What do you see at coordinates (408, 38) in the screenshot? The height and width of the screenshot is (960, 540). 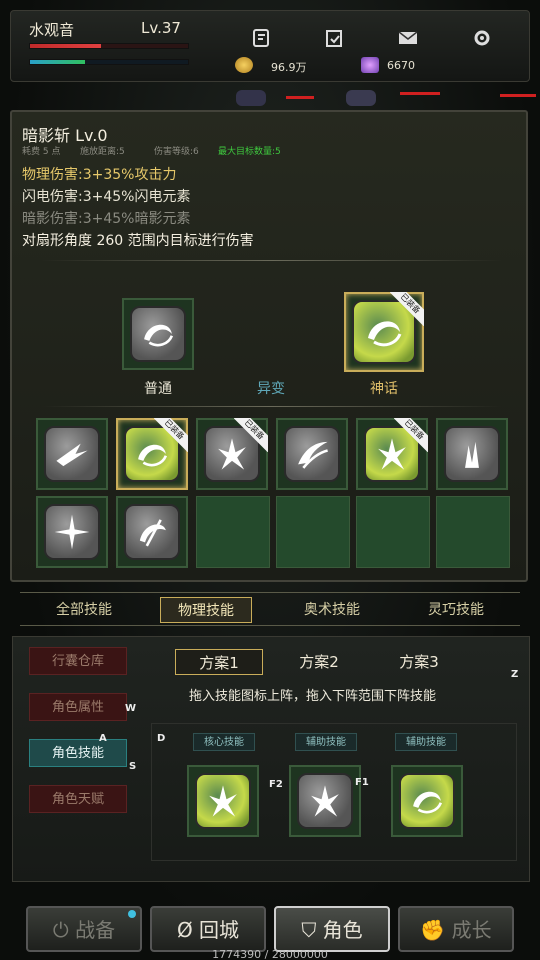 I see `mail-icon` at bounding box center [408, 38].